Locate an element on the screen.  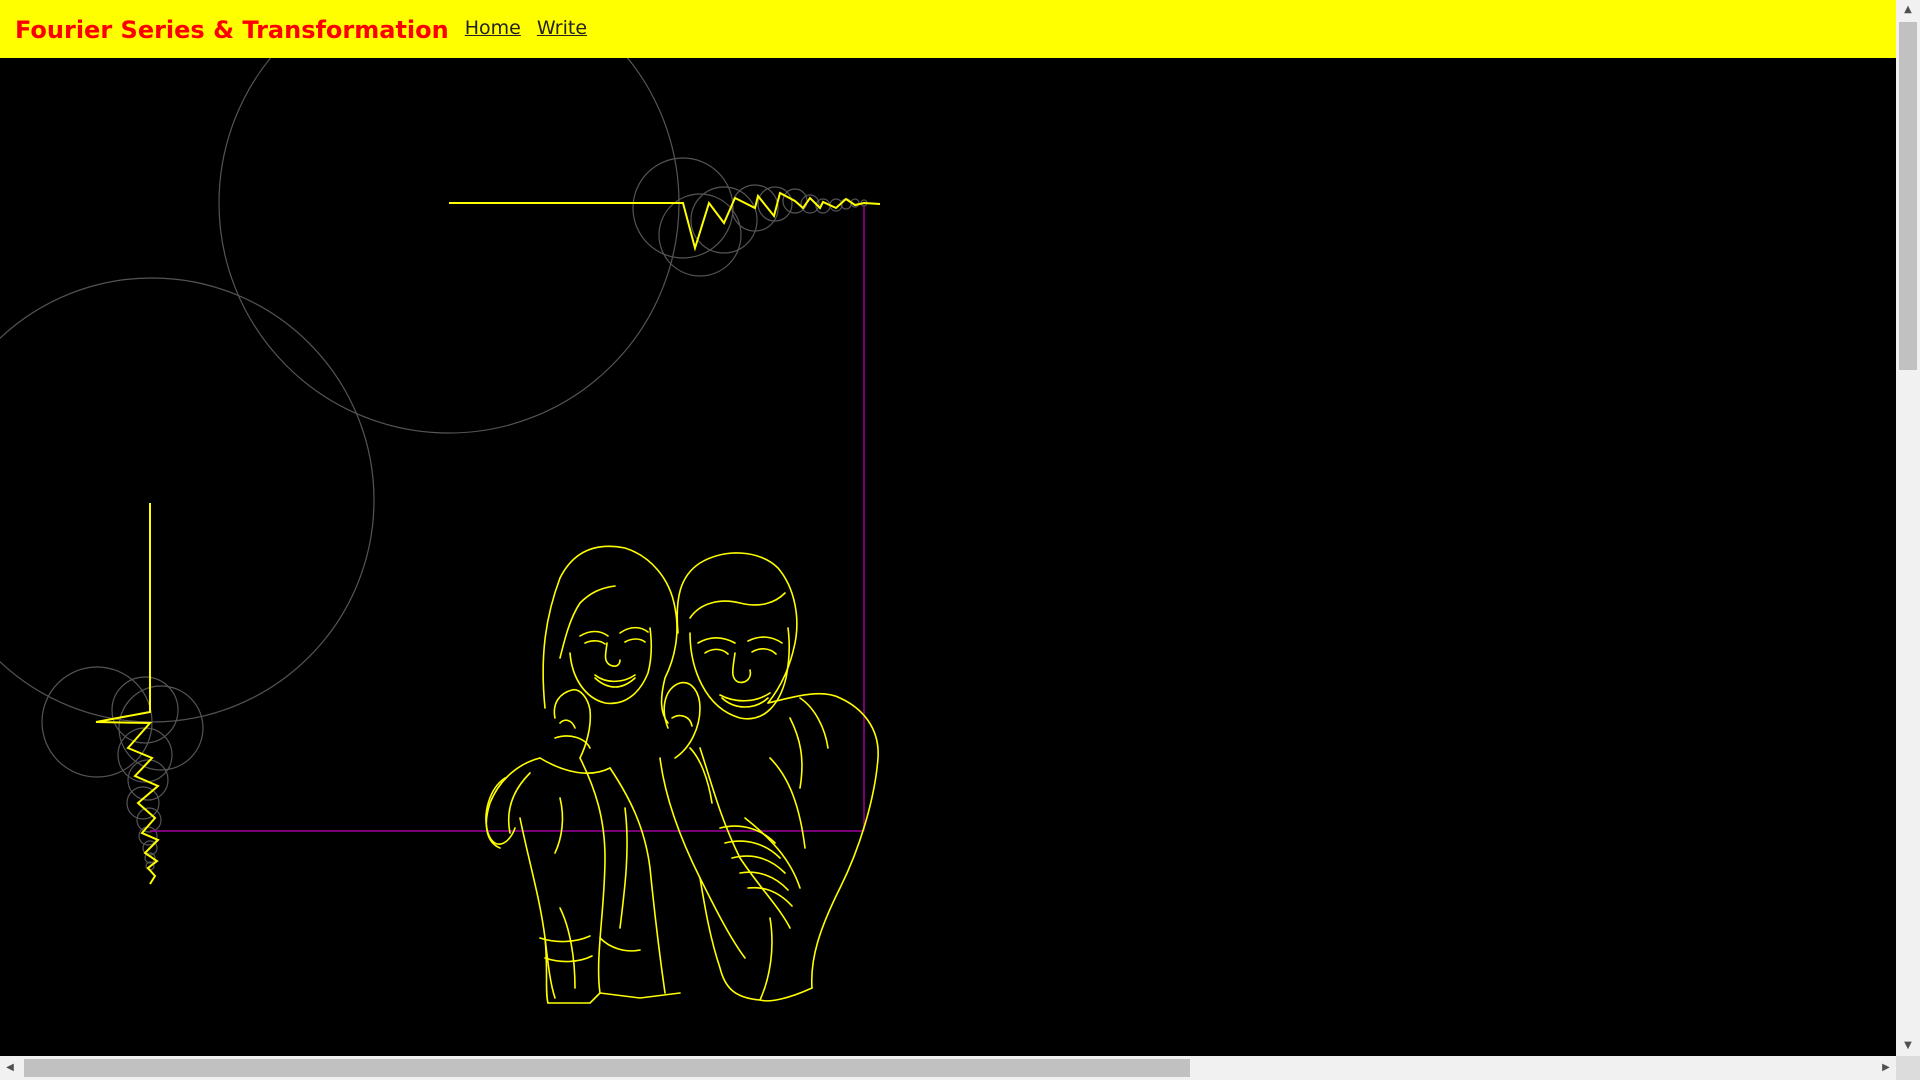
horizontal-scrollbar: ◀ ▶ is located at coordinates (948, 1068).